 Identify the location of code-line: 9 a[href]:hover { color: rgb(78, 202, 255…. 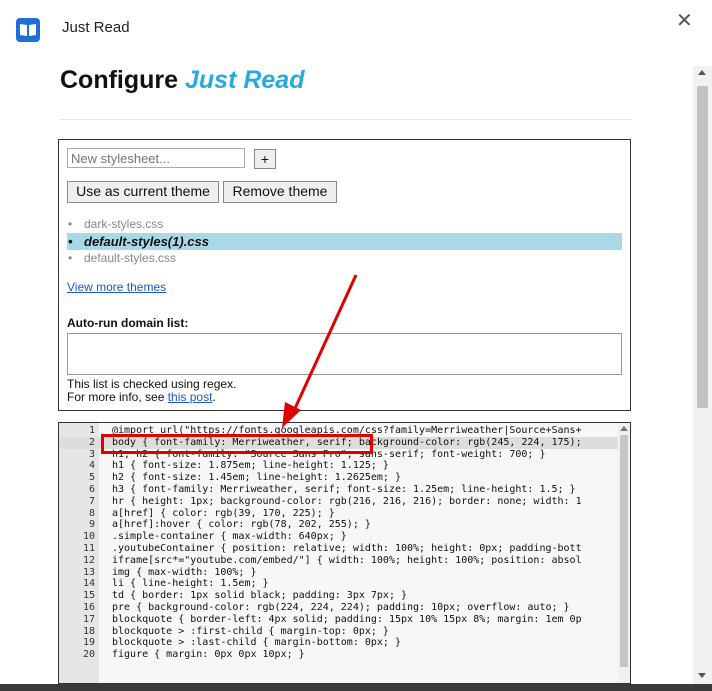
(339, 525).